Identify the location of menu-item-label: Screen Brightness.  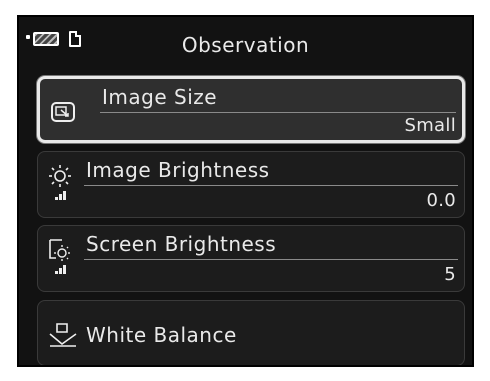
(181, 244).